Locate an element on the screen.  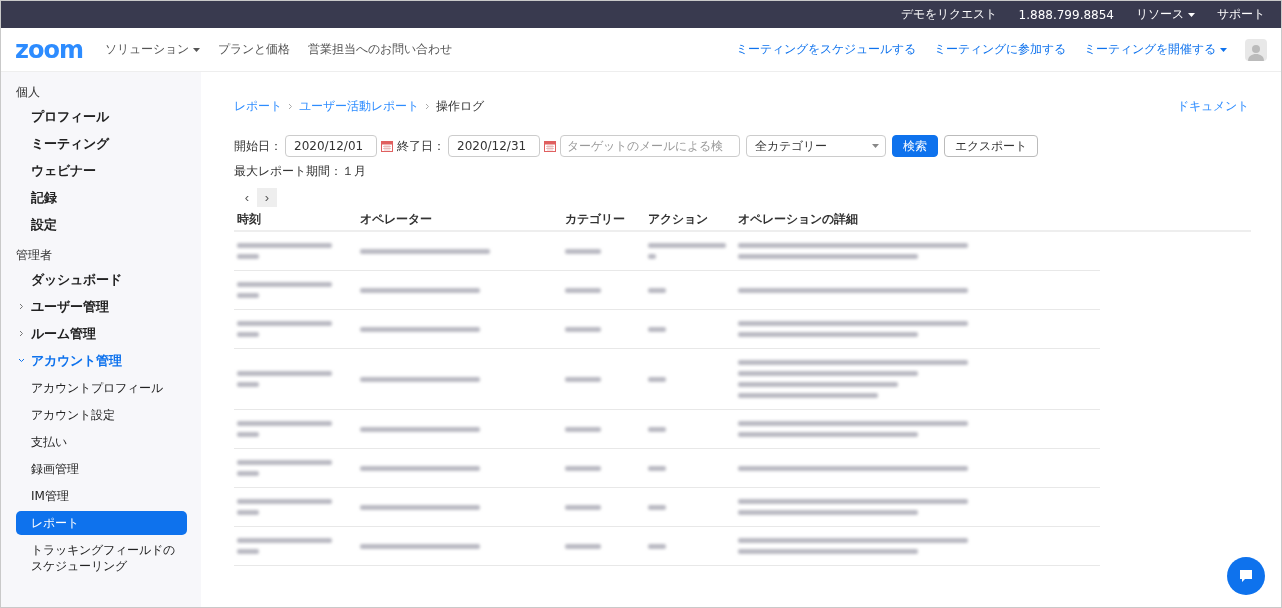
sidebar-item: ダッシュボード is located at coordinates (101, 280).